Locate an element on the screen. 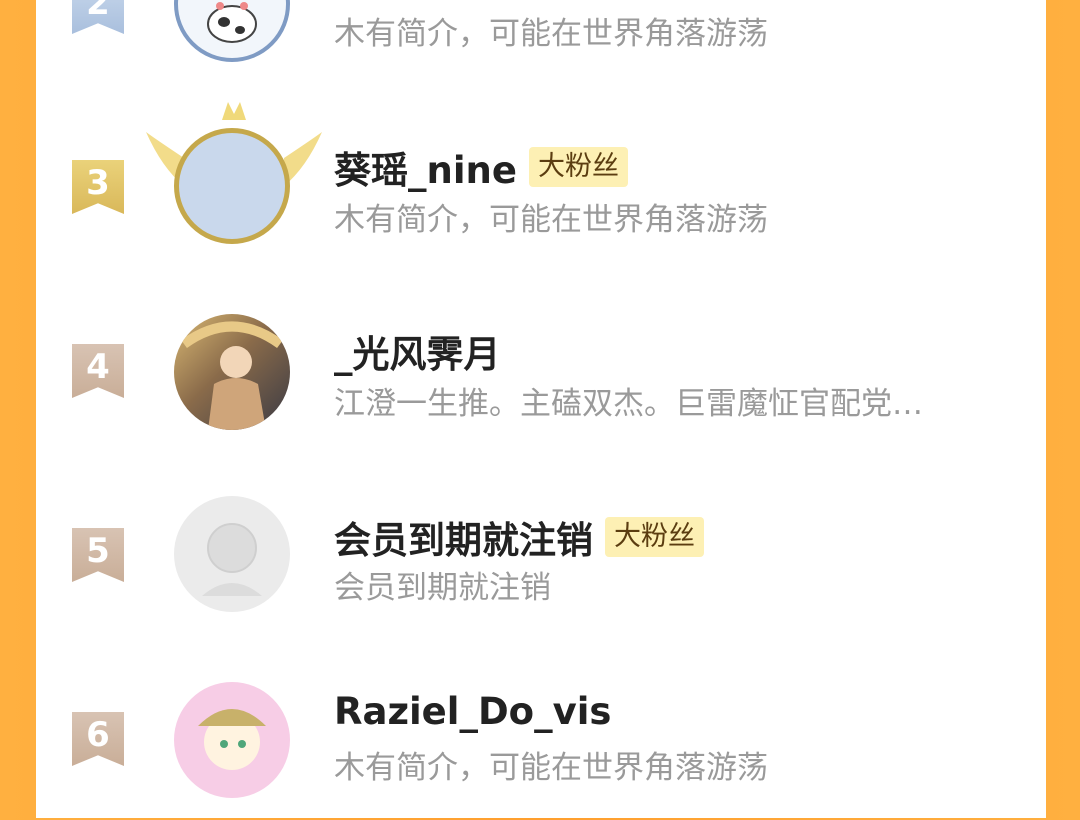 This screenshot has height=820, width=1080. rank-badge: 3 is located at coordinates (98, 187).